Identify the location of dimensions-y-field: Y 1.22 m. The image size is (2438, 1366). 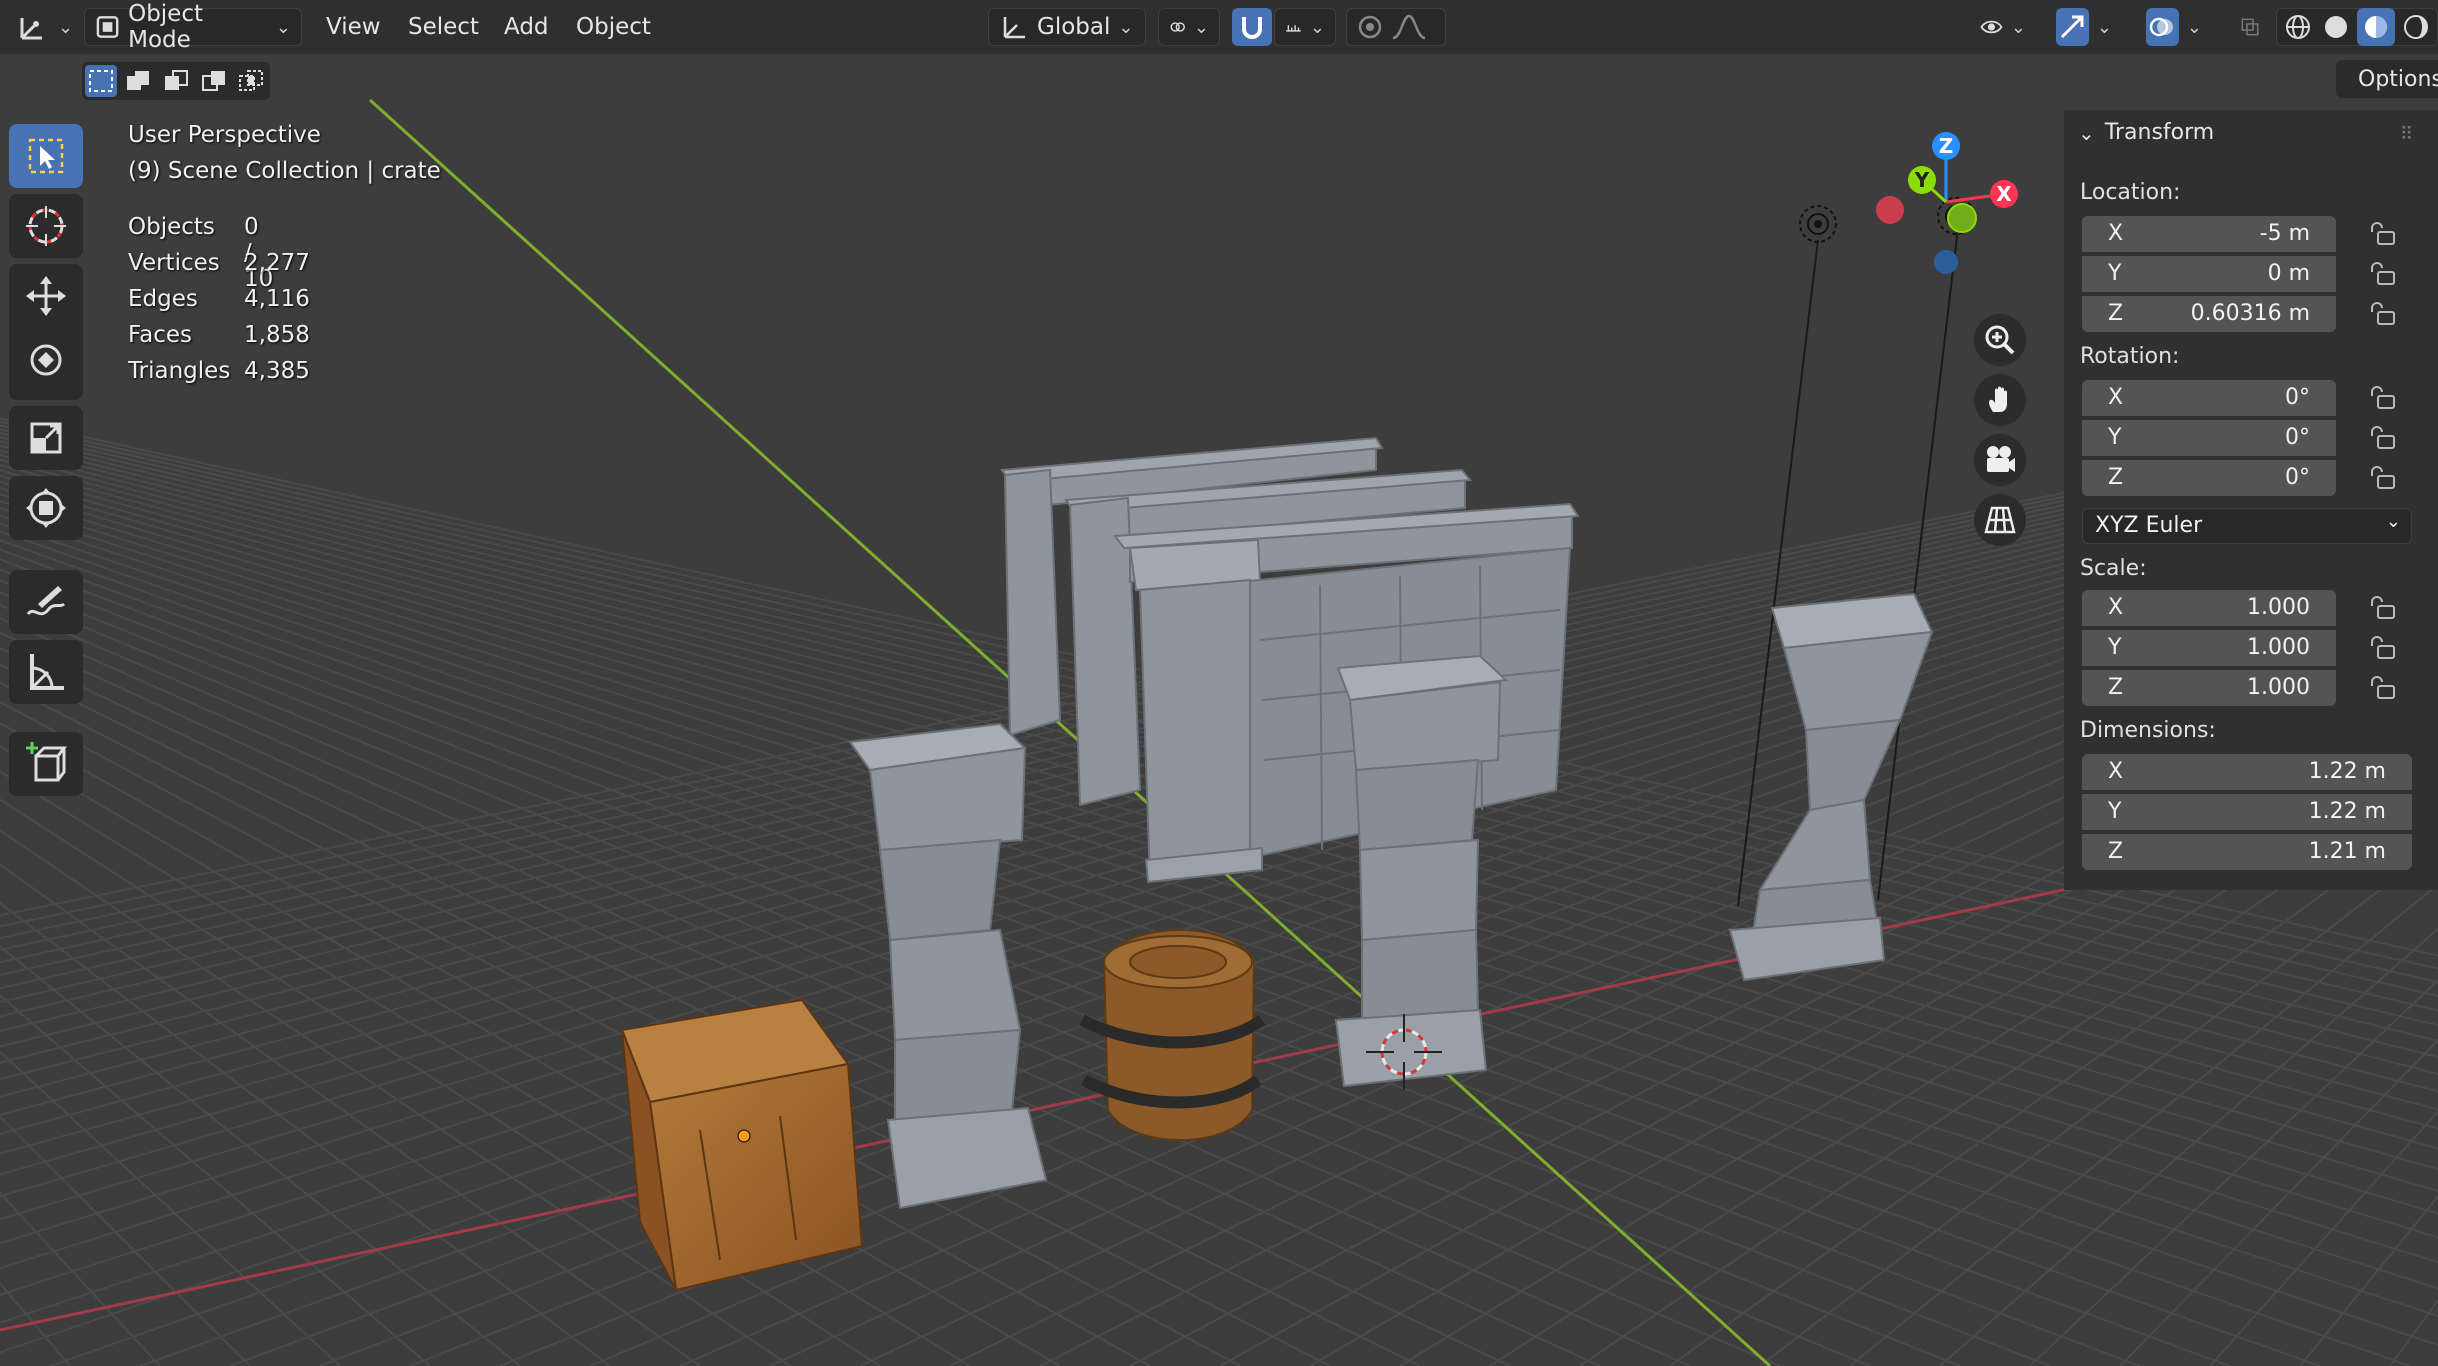
(2247, 812).